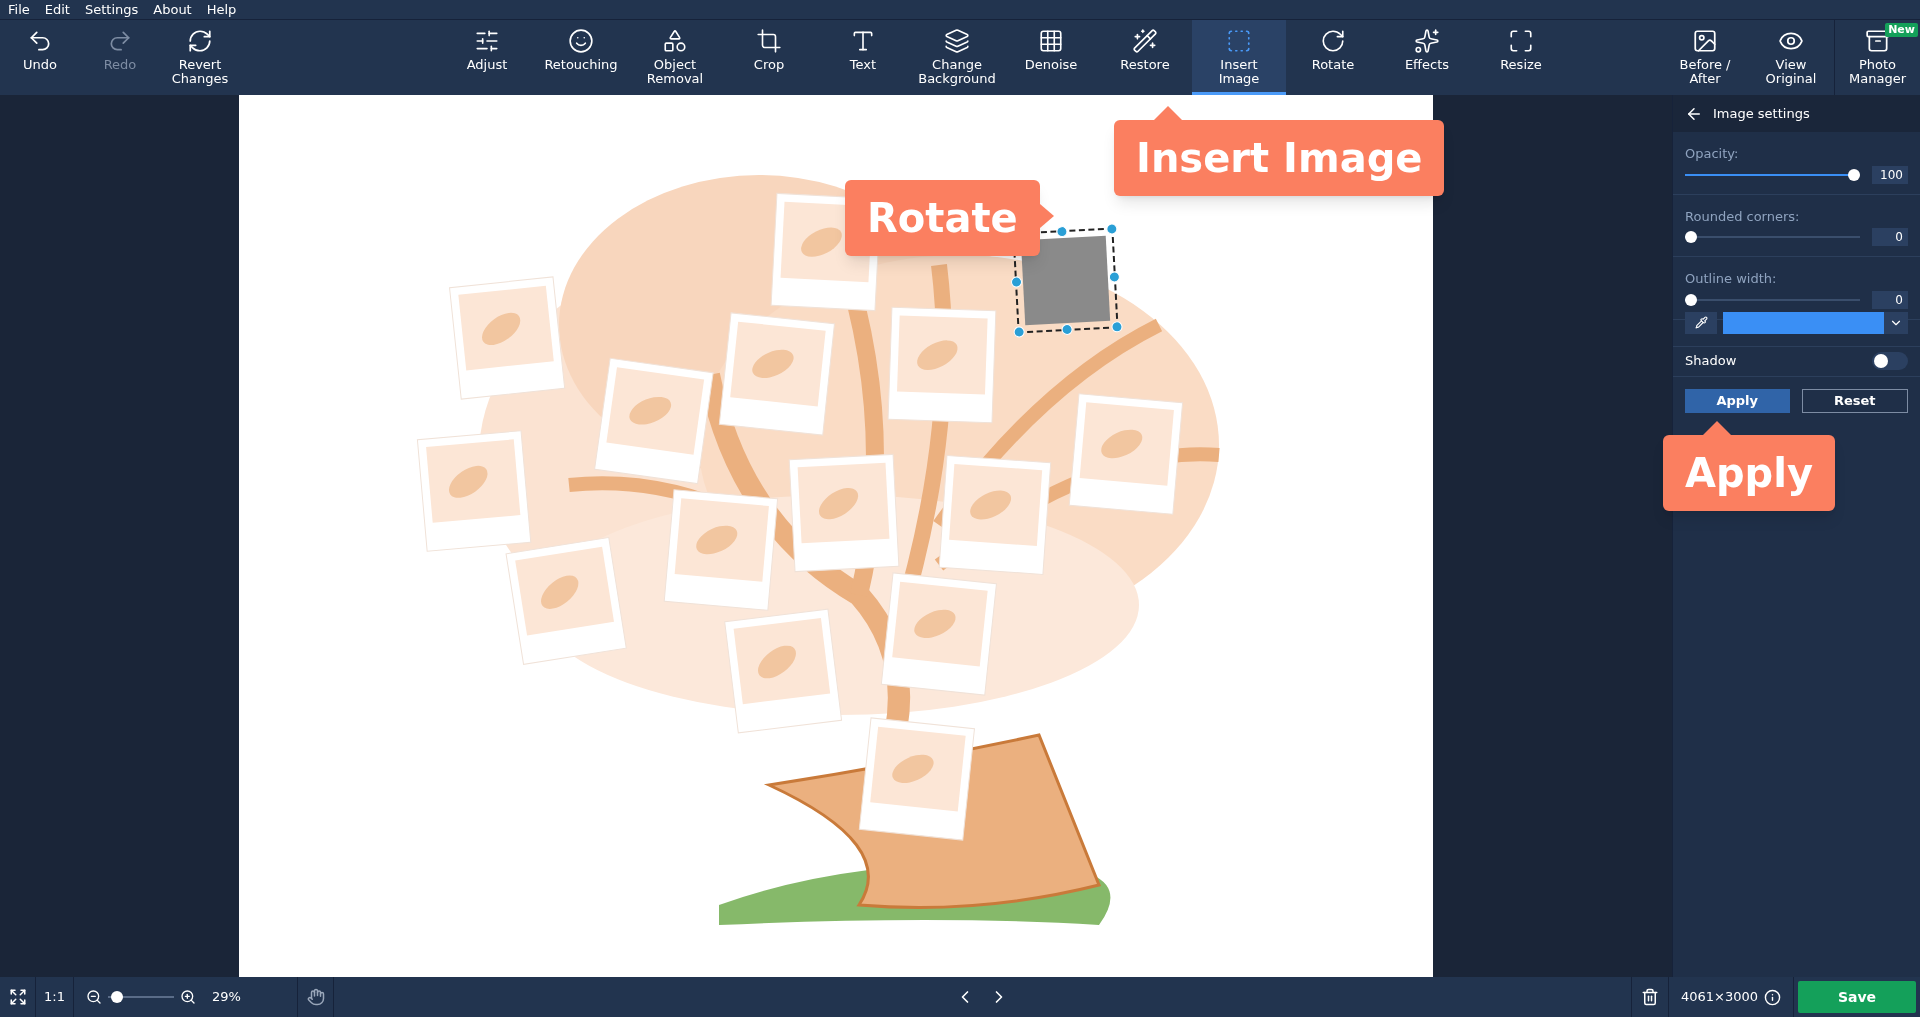  I want to click on sparkles-icon, so click(1427, 41).